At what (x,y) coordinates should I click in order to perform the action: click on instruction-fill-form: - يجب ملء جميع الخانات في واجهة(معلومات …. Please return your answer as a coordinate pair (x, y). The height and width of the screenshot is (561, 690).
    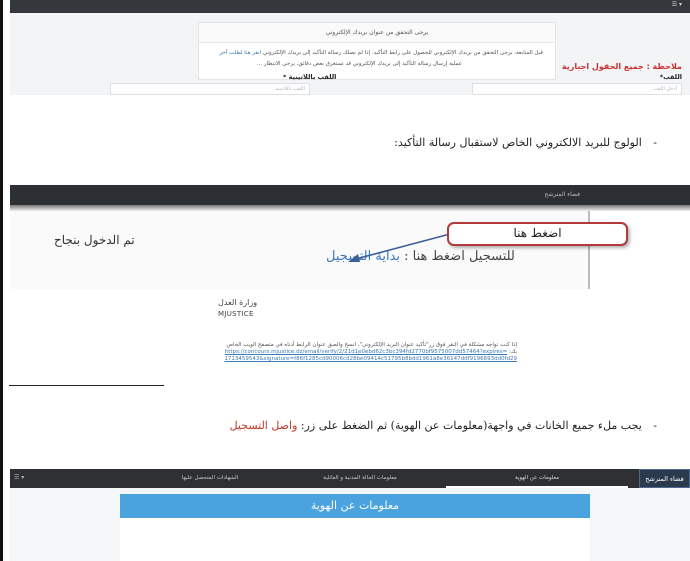
    Looking at the image, I should click on (443, 425).